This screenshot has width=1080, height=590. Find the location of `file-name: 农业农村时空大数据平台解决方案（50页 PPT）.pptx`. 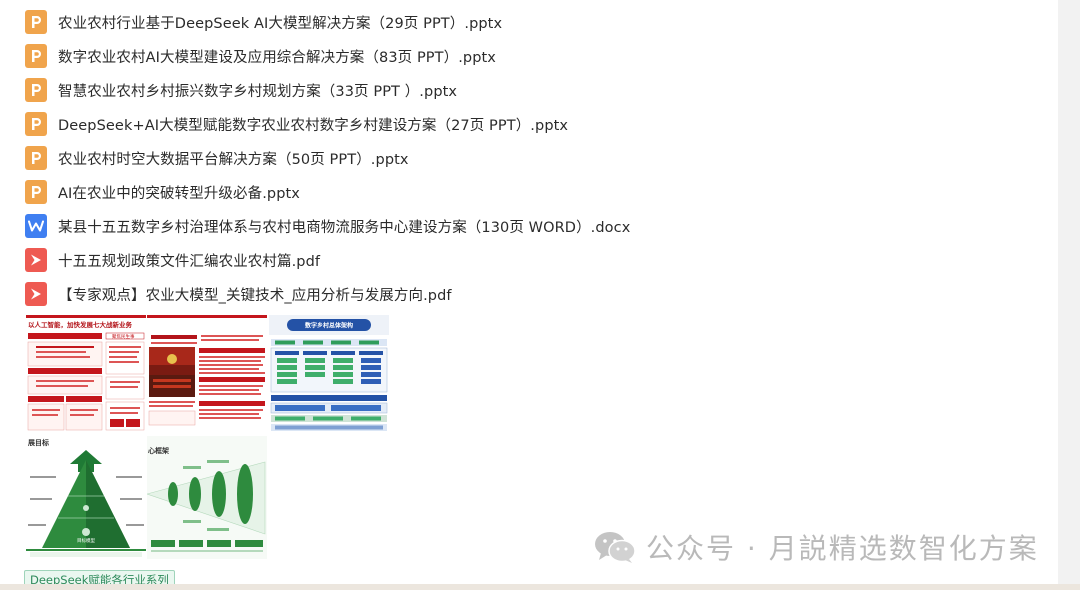

file-name: 农业农村时空大数据平台解决方案（50页 PPT）.pptx is located at coordinates (233, 159).